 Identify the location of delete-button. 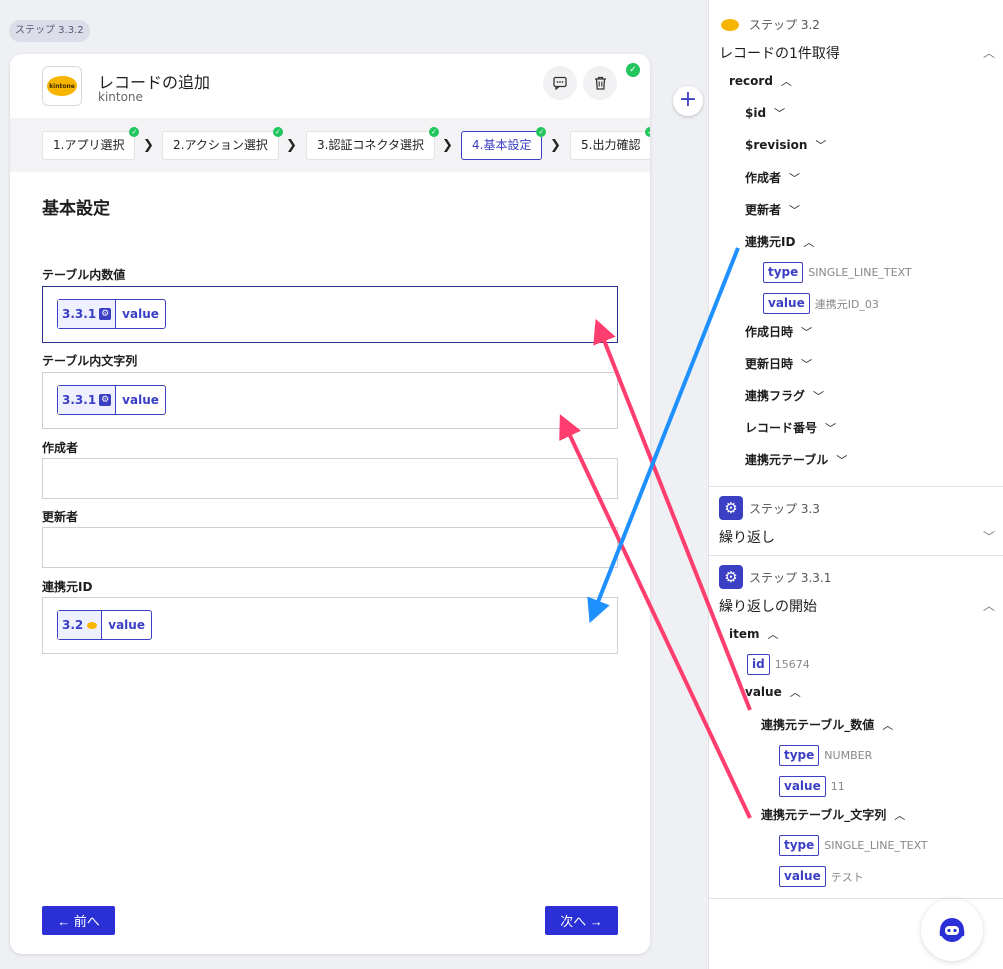
(600, 83).